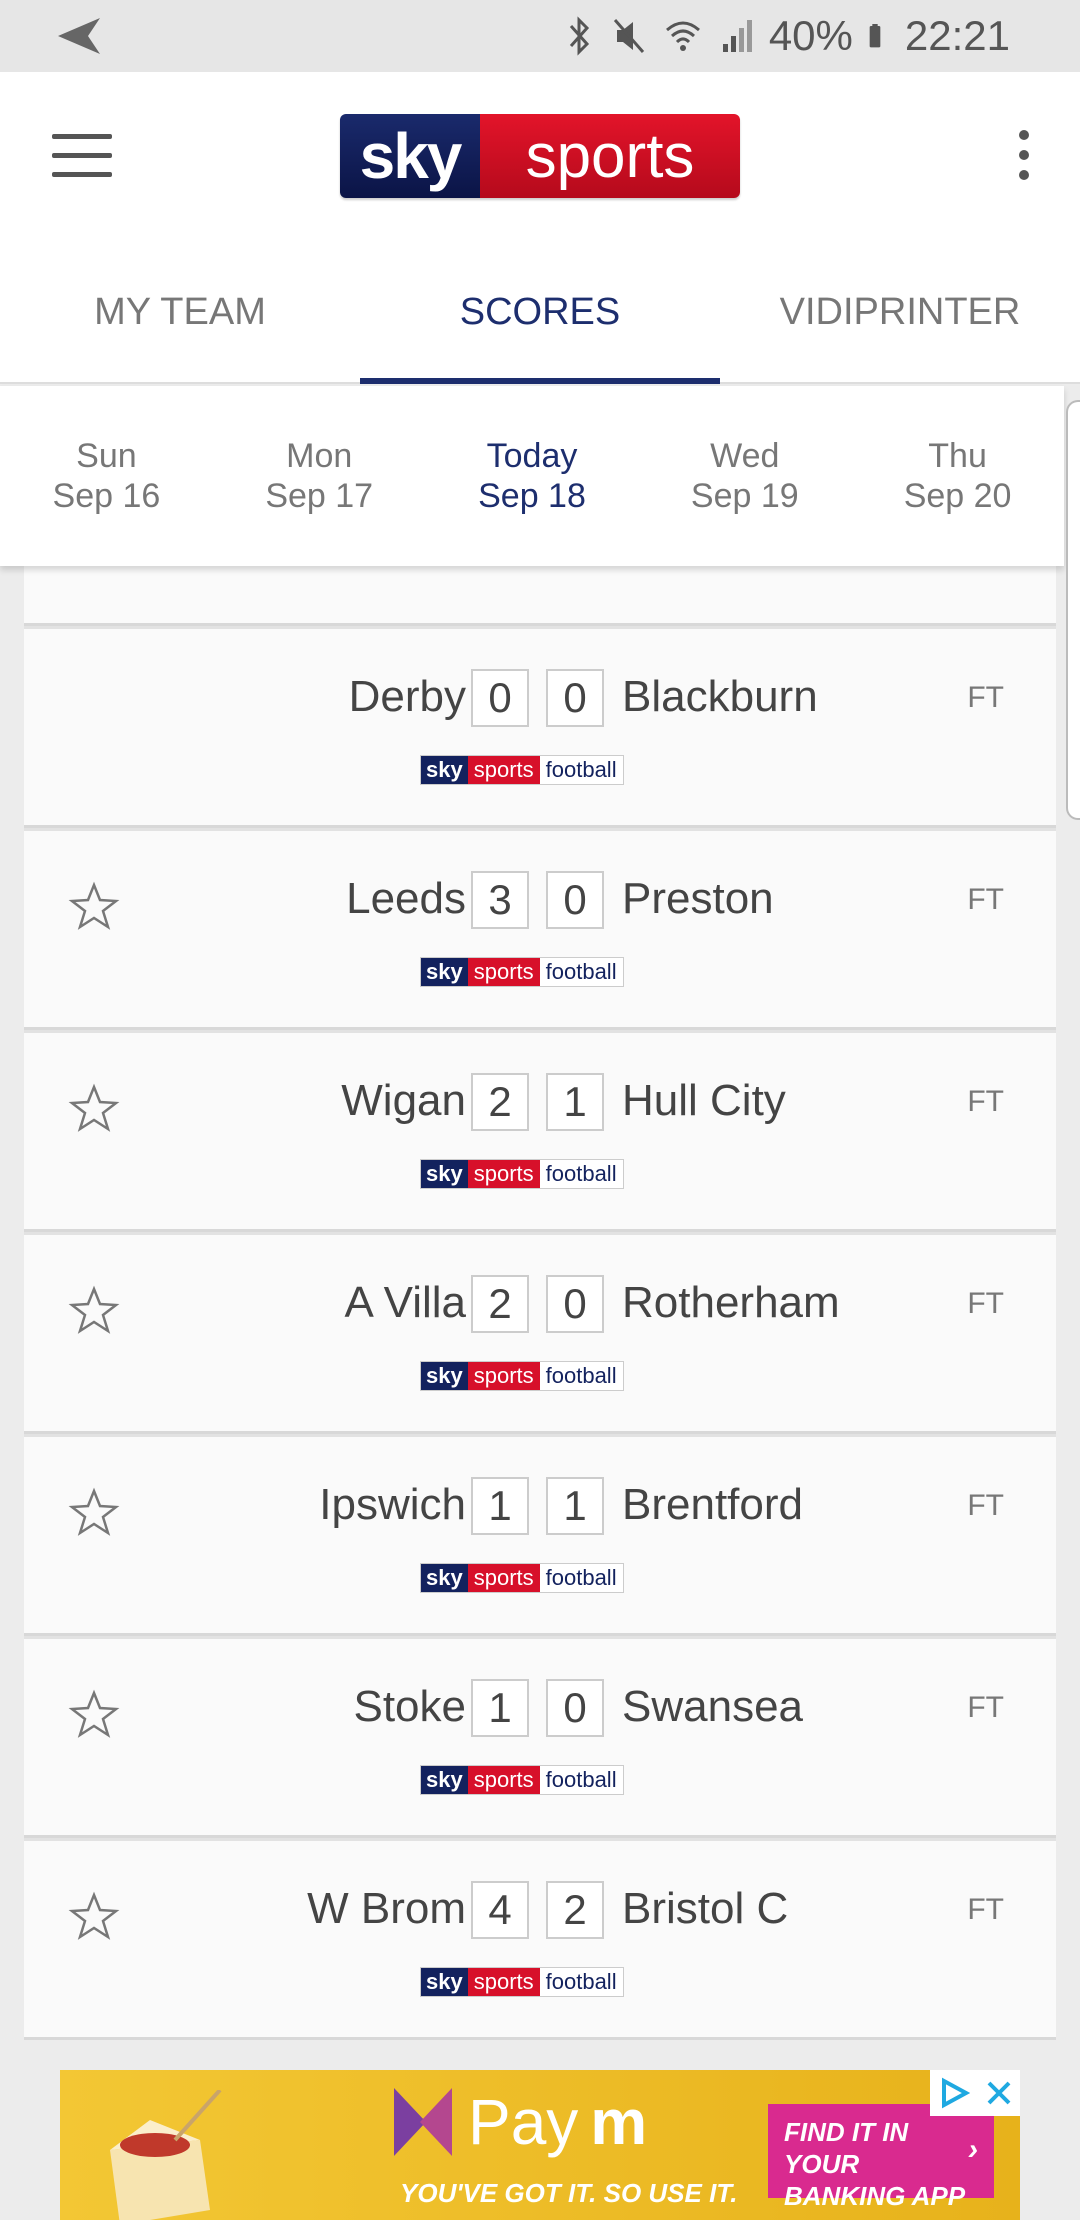 This screenshot has height=2220, width=1080. What do you see at coordinates (713, 1706) in the screenshot?
I see `away-team: Swansea` at bounding box center [713, 1706].